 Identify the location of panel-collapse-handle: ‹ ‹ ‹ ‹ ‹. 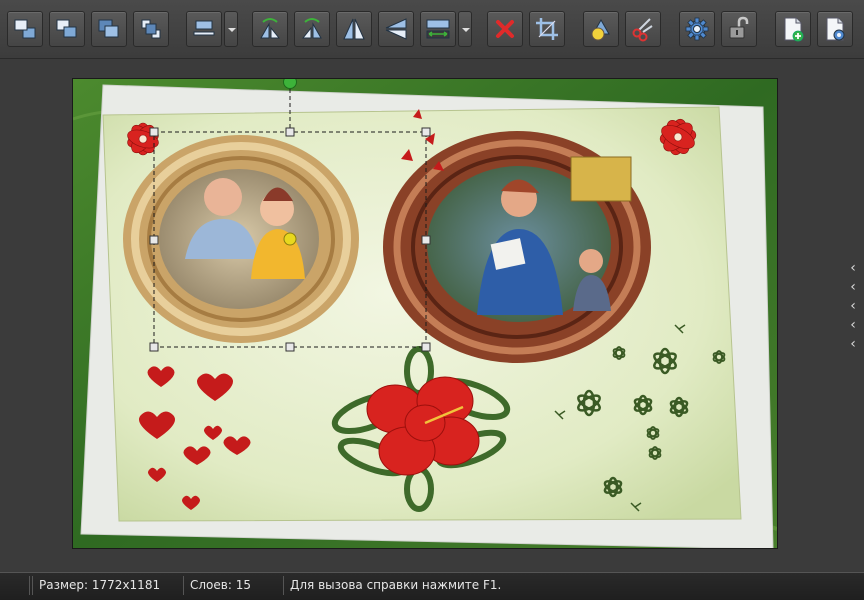
(853, 306).